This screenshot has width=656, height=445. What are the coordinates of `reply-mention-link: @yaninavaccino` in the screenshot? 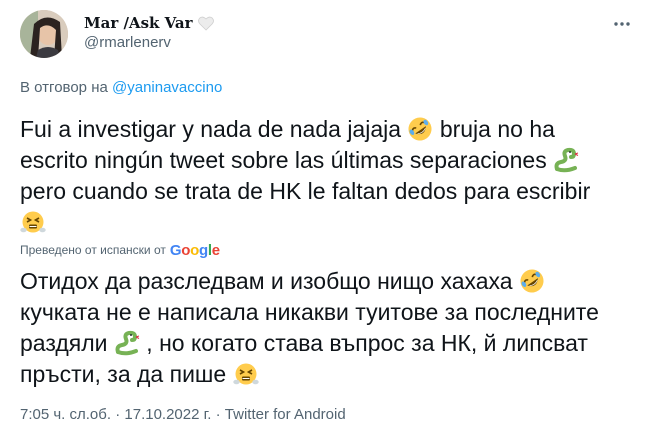 It's located at (167, 87).